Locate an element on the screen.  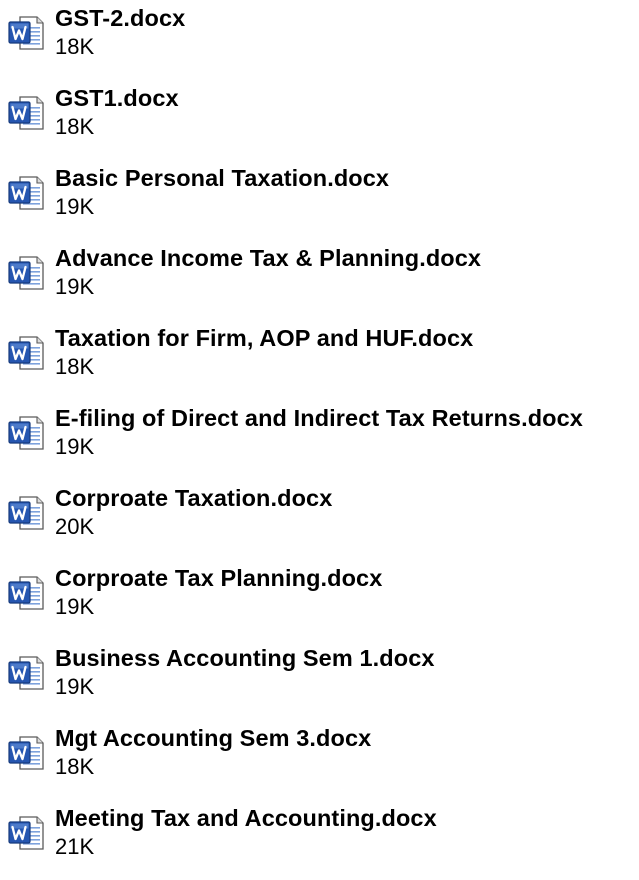
file-name-link: Basic Personal Taxation.docx is located at coordinates (222, 178).